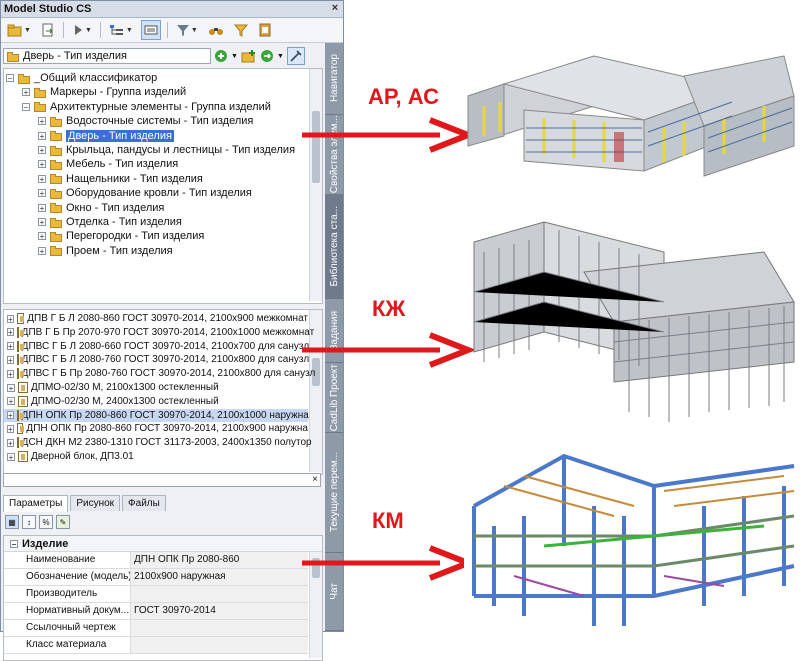 Image resolution: width=800 pixels, height=661 pixels. I want to click on tree-item: + Нащельники - Тип изделия, so click(120, 179).